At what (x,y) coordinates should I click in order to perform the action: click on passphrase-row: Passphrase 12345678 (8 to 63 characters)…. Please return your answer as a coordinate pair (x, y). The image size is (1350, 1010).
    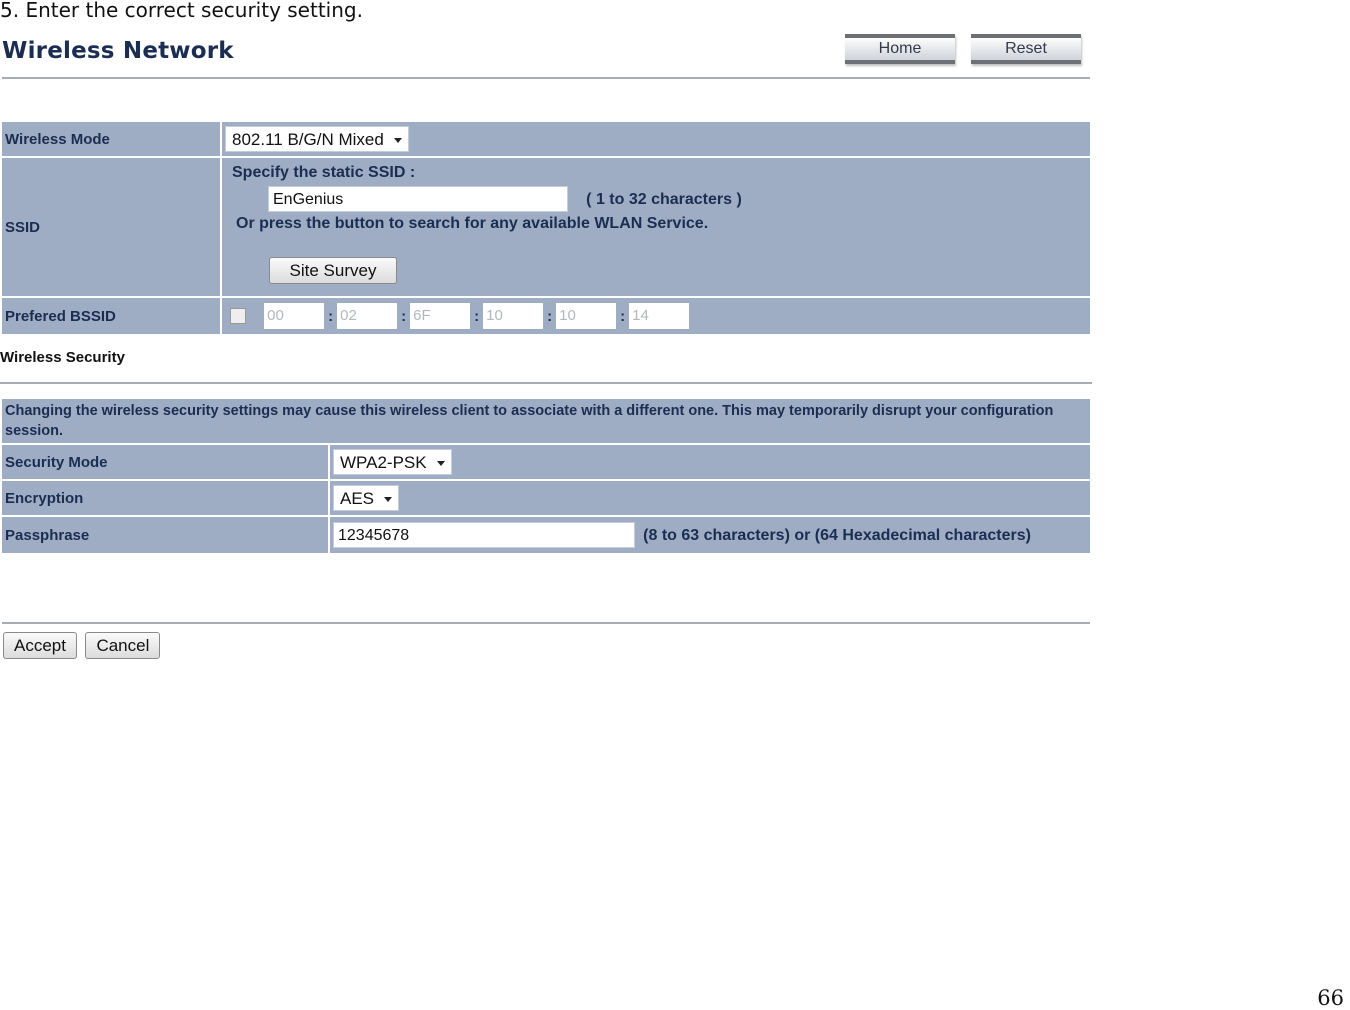
    Looking at the image, I should click on (546, 535).